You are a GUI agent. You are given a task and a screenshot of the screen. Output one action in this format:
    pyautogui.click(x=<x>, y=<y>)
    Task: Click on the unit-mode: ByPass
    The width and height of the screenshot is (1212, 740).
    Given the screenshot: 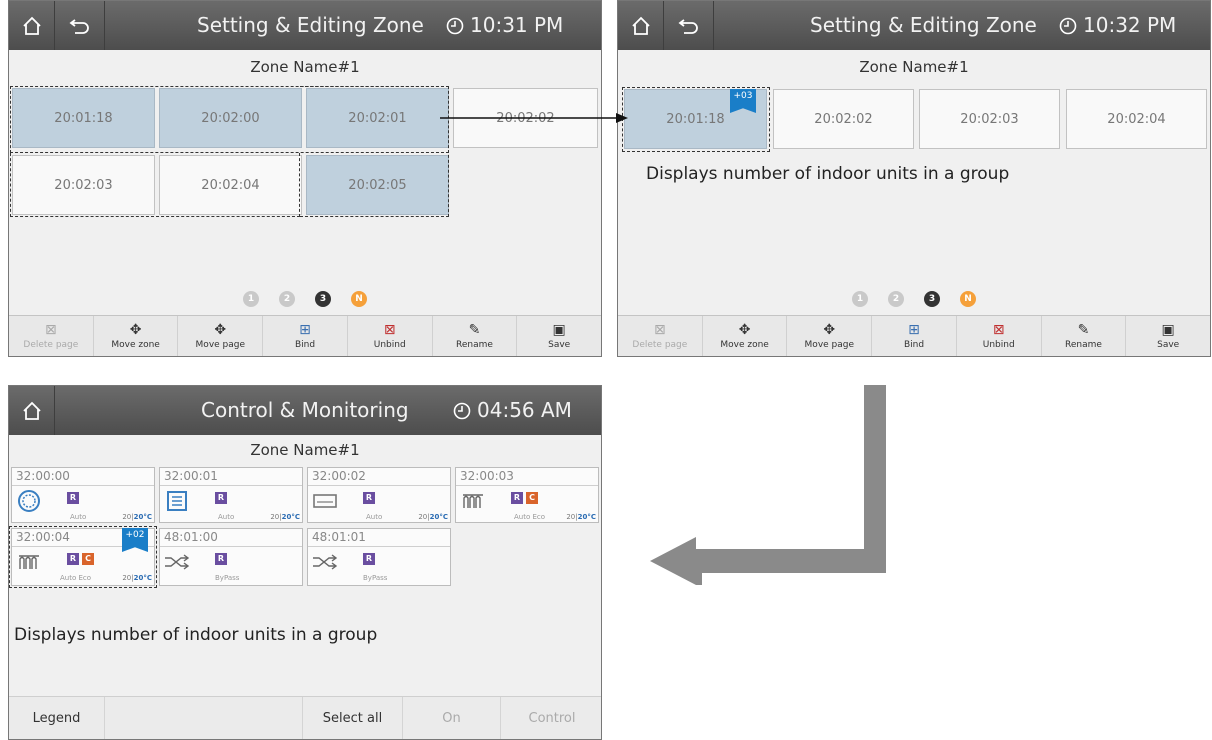 What is the action you would take?
    pyautogui.click(x=375, y=578)
    